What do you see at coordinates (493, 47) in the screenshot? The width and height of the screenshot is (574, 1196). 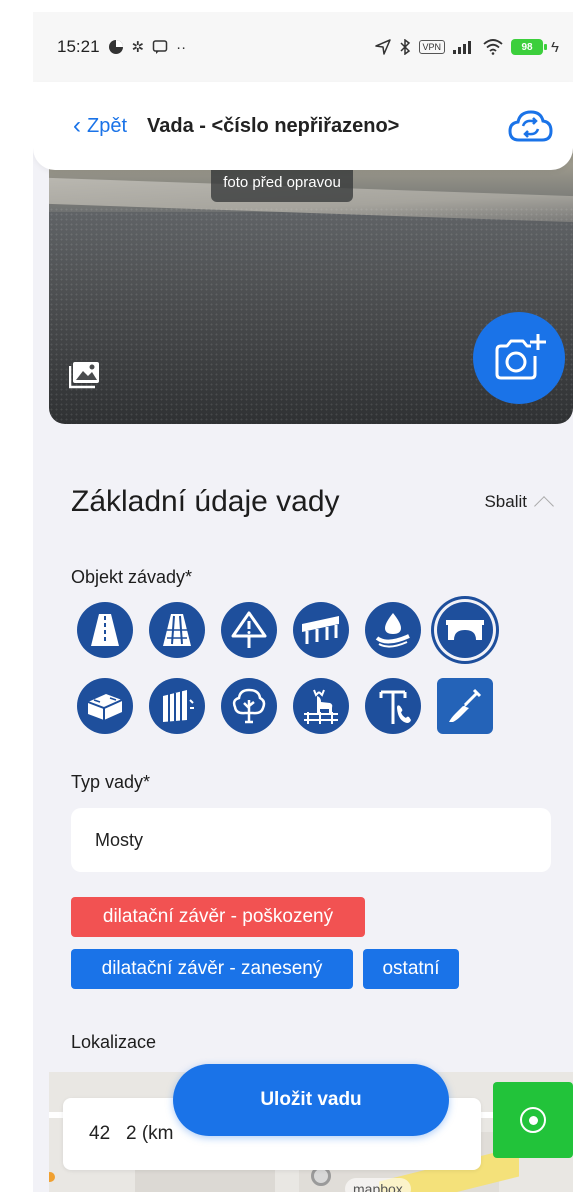 I see `wifi-icon` at bounding box center [493, 47].